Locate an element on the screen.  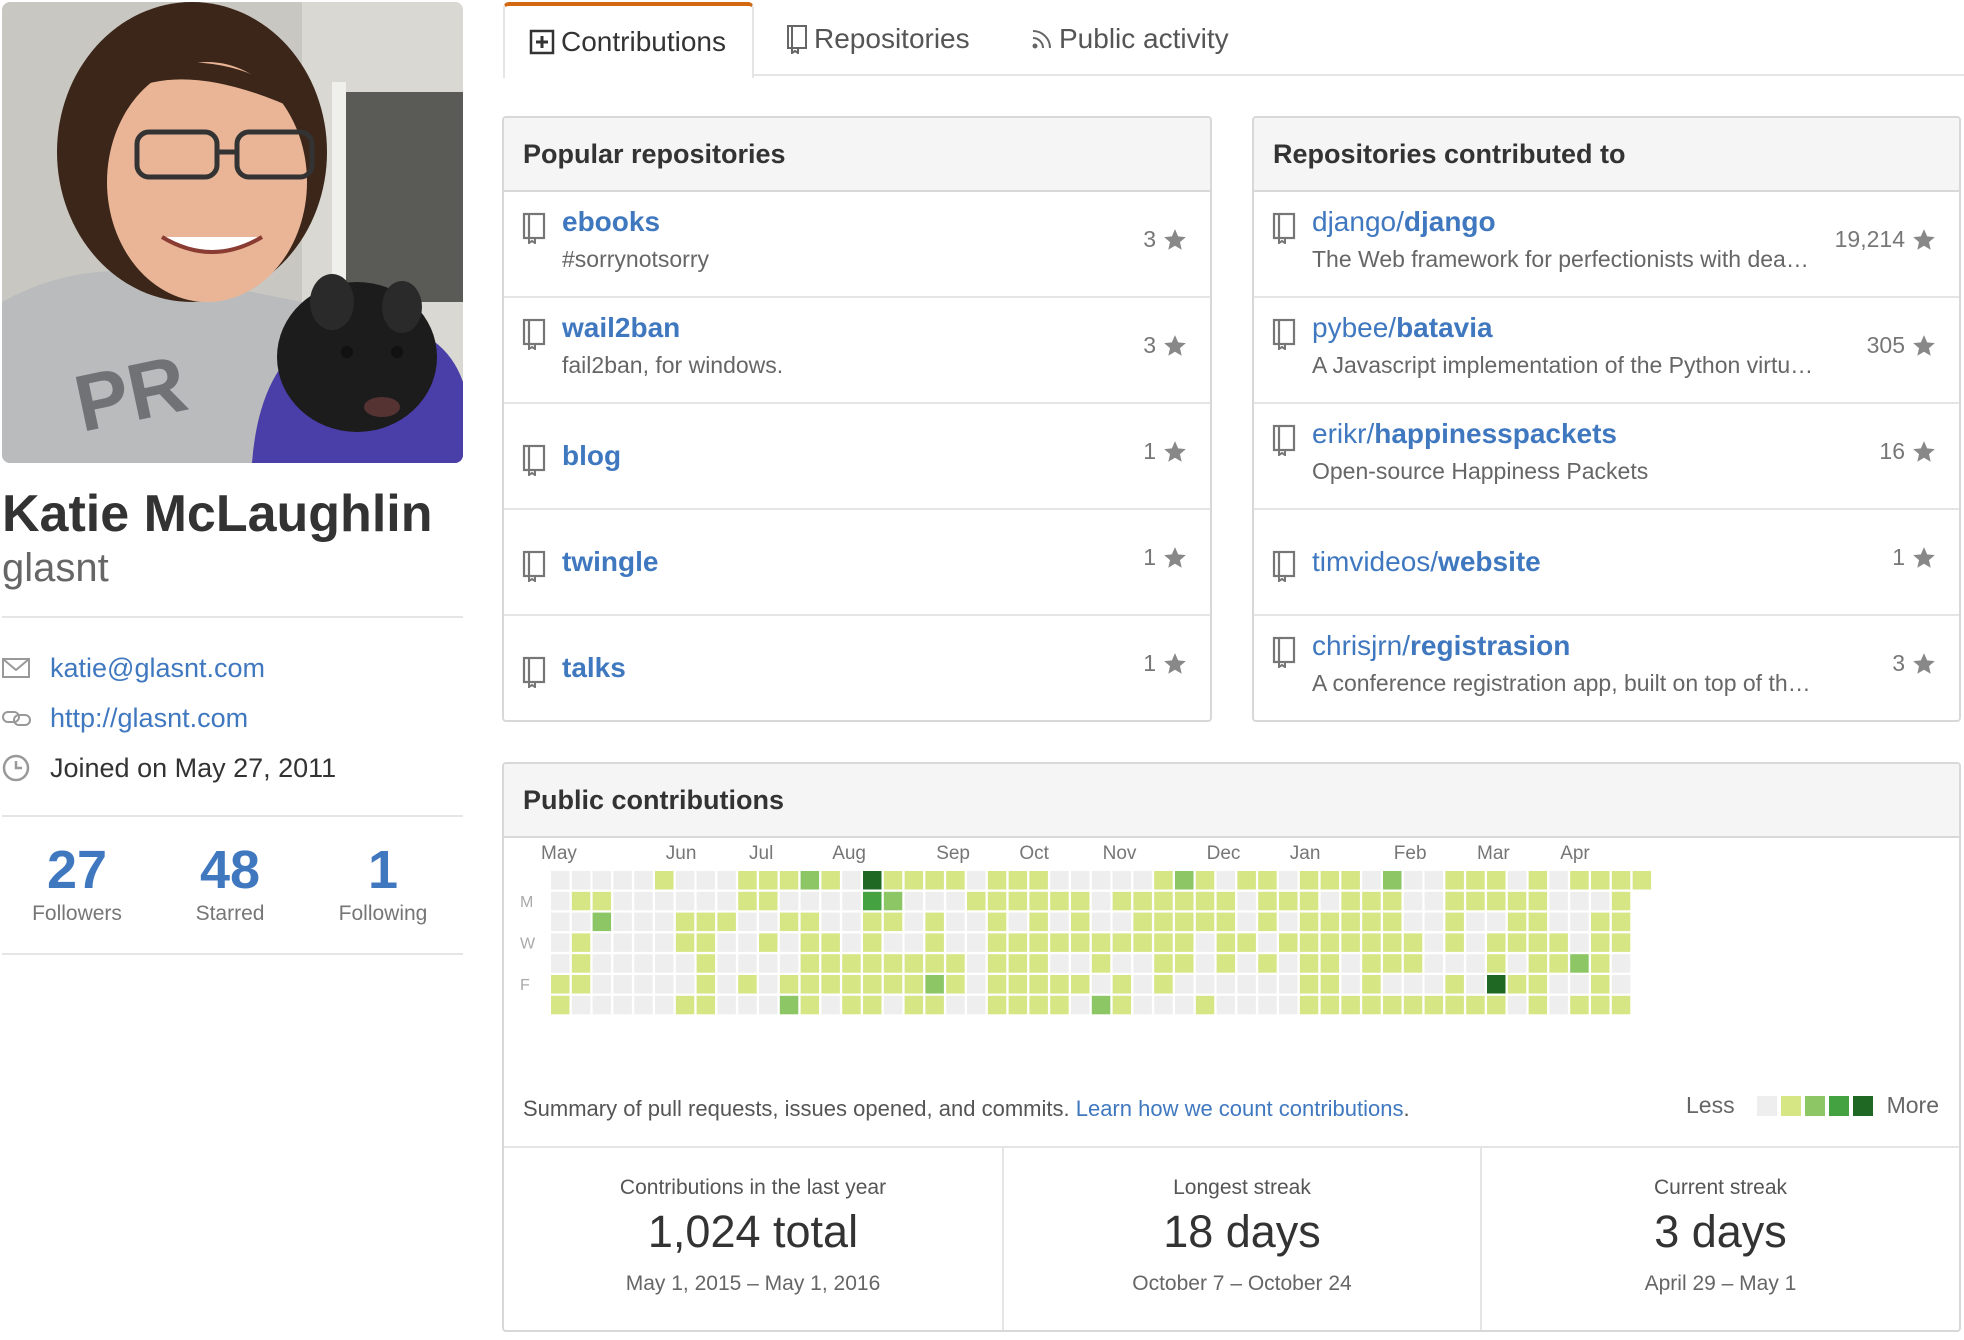
email-link: katie@glasnt.com is located at coordinates (157, 668).